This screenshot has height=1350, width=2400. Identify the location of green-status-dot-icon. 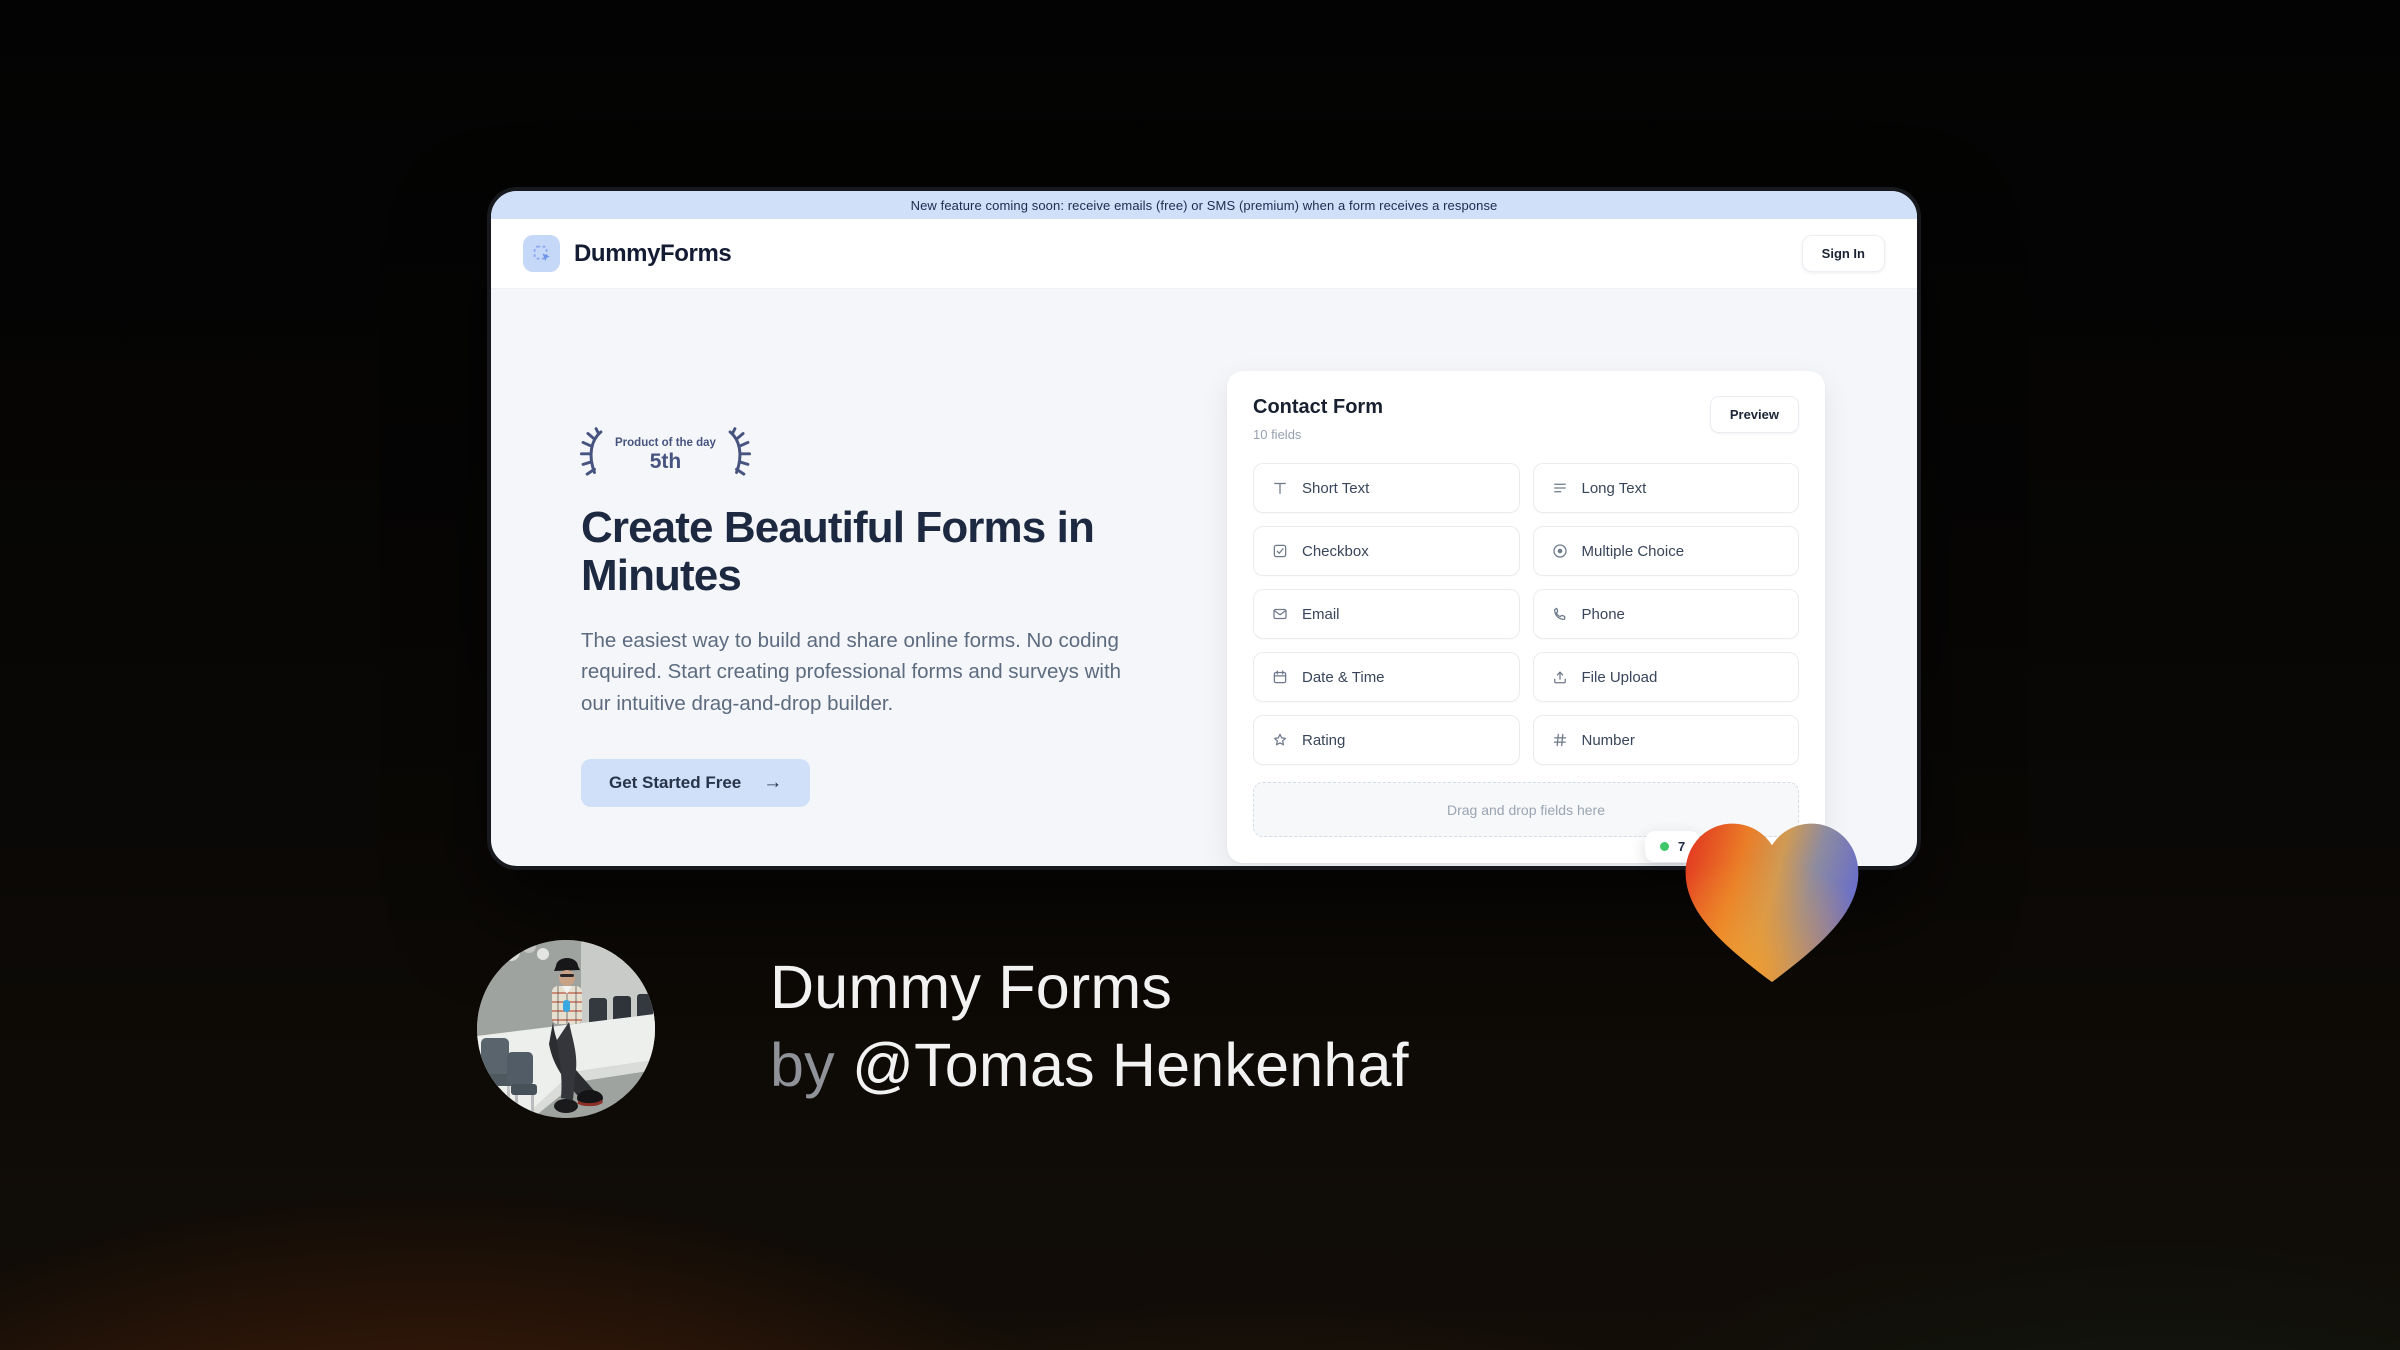
(1664, 846).